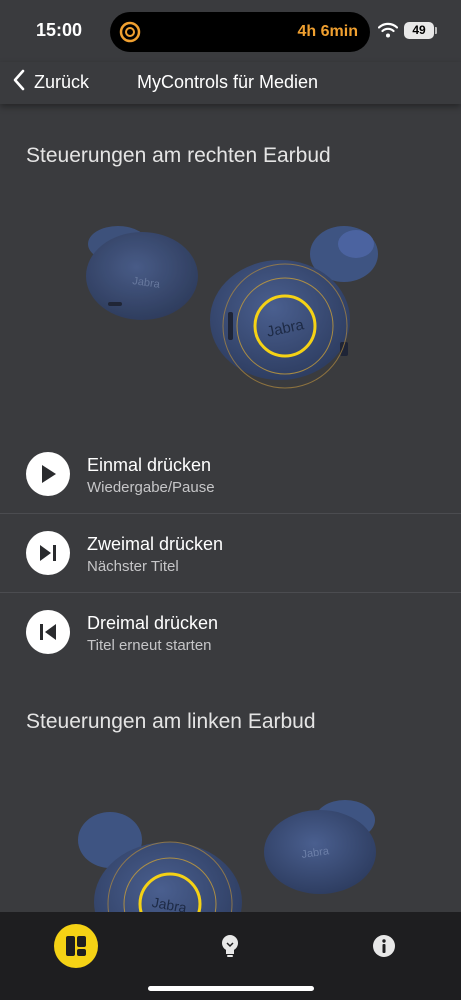 The height and width of the screenshot is (1000, 461). I want to click on back-label: Zurück, so click(62, 81).